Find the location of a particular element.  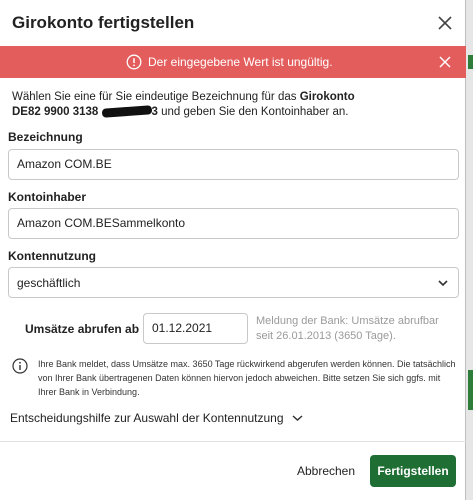

alert-content: Der eingegebene Wert ist ungültig. is located at coordinates (229, 62).